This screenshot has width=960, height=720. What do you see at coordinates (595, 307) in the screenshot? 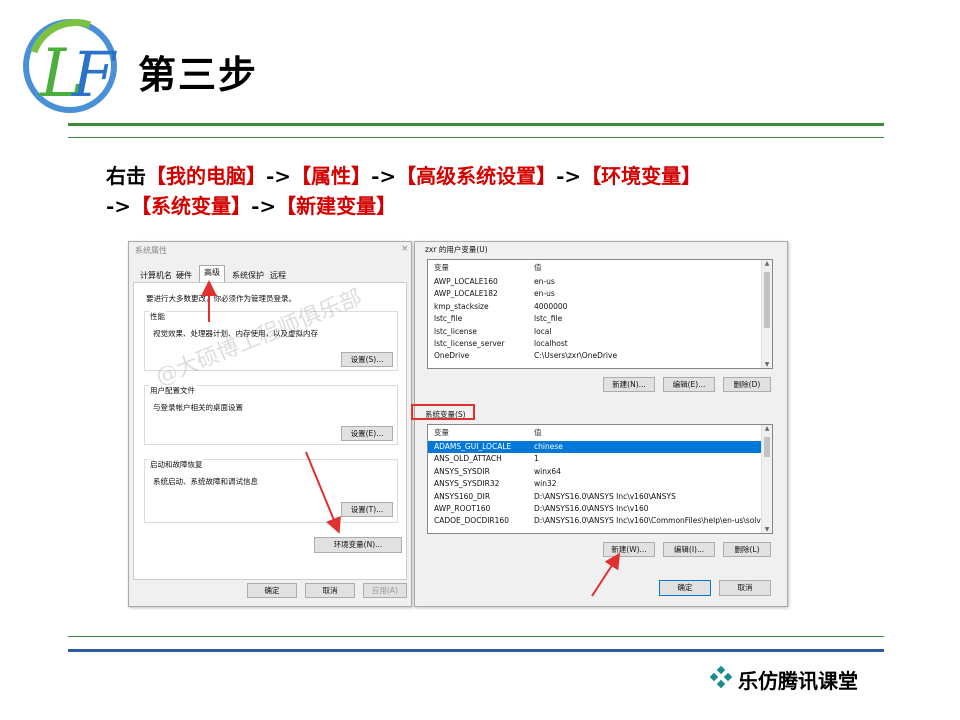
I see `table-row: kmp_stacksize 4000000` at bounding box center [595, 307].